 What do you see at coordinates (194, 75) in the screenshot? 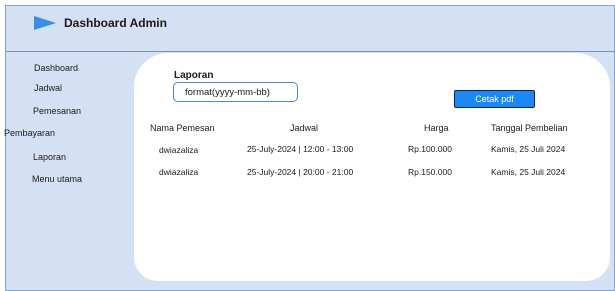
I see `section-title: Laporan` at bounding box center [194, 75].